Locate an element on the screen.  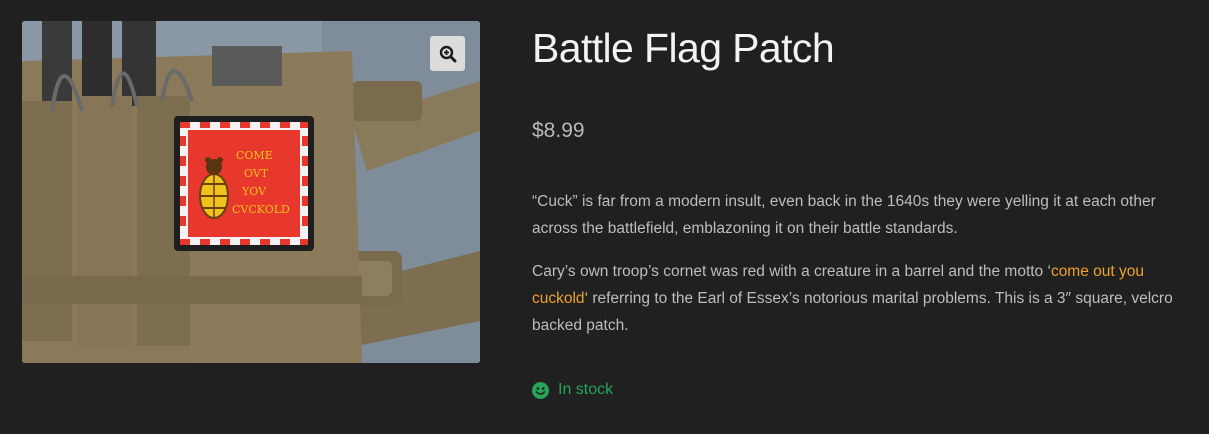
stock-status-label: In stock is located at coordinates (586, 389).